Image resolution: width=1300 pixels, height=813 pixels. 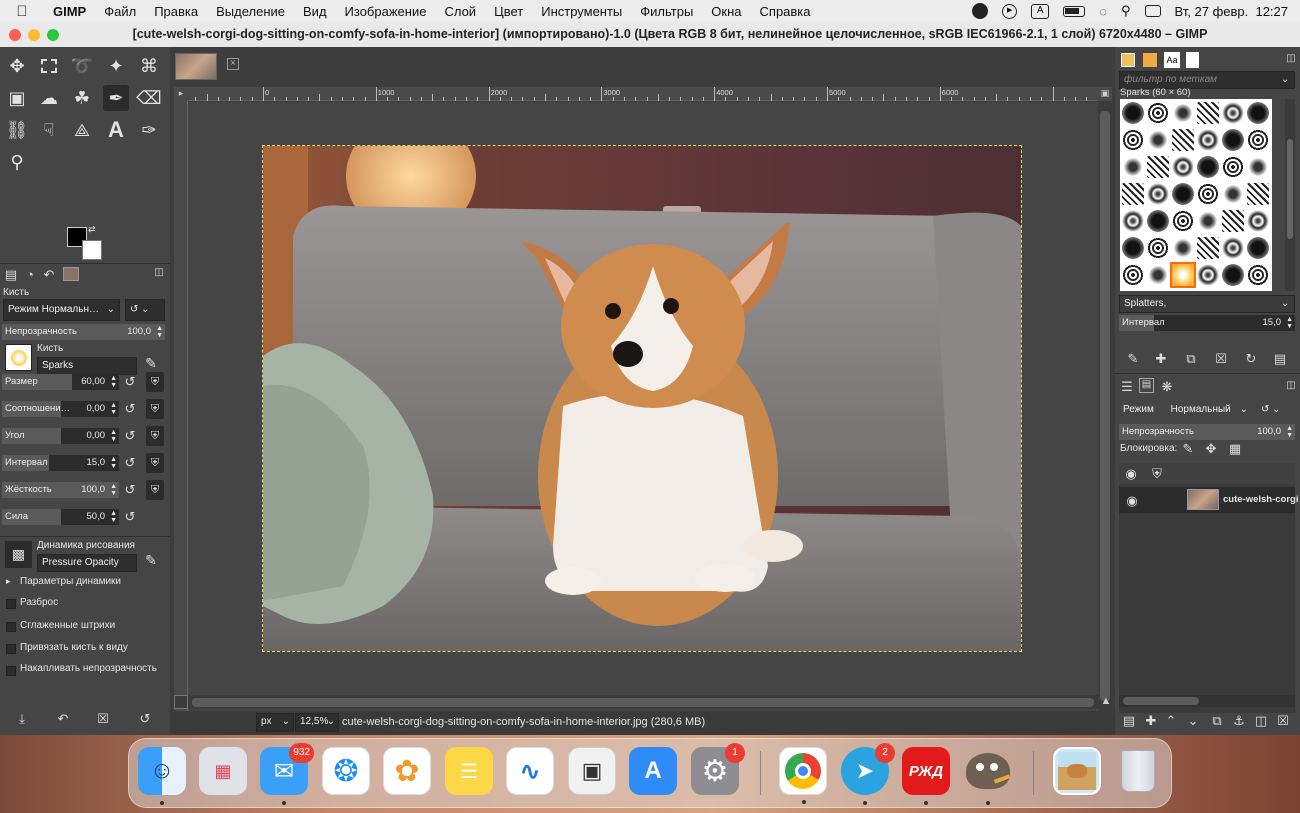 What do you see at coordinates (92, 250) in the screenshot?
I see `background-color-swatch` at bounding box center [92, 250].